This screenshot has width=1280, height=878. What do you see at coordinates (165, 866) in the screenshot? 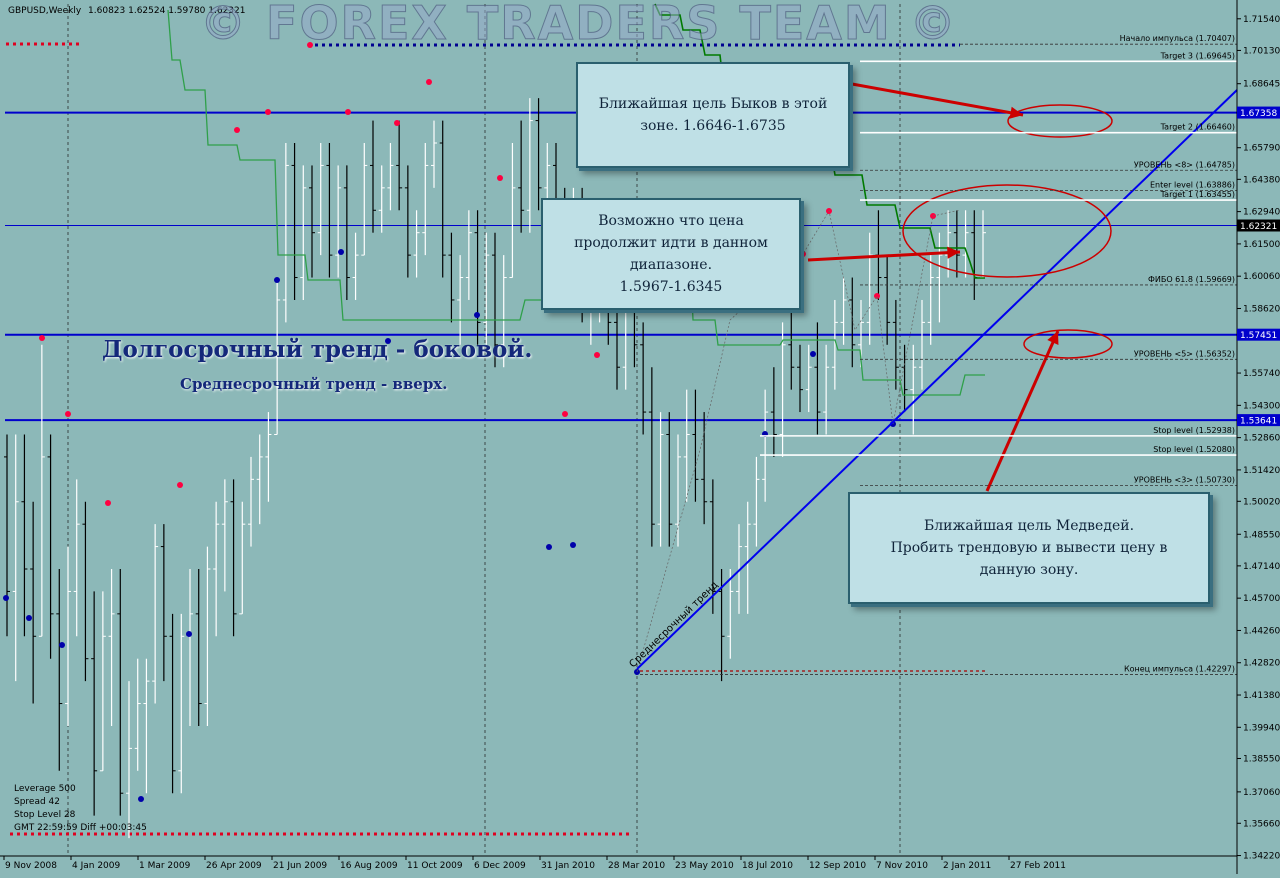
I see `time-tick-label: 1 Mar 2009` at bounding box center [165, 866].